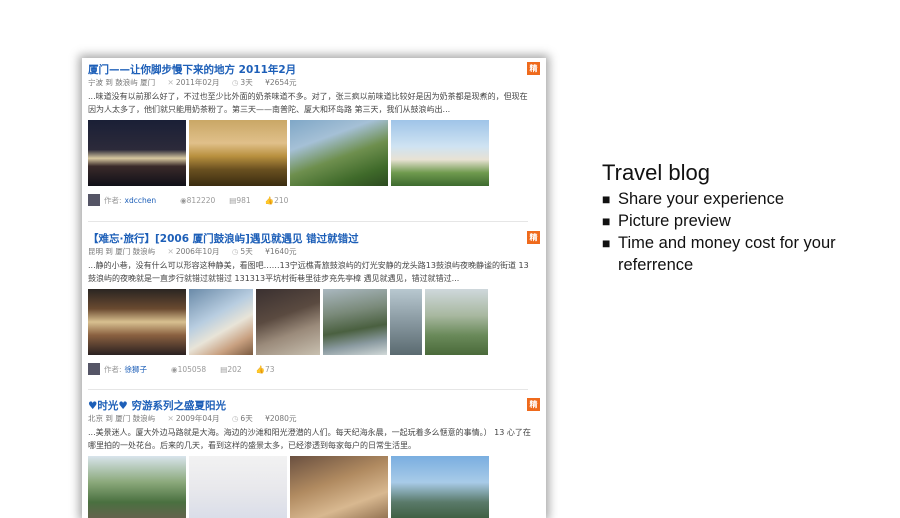  Describe the element at coordinates (201, 200) in the screenshot. I see `view-count: 812220` at that location.